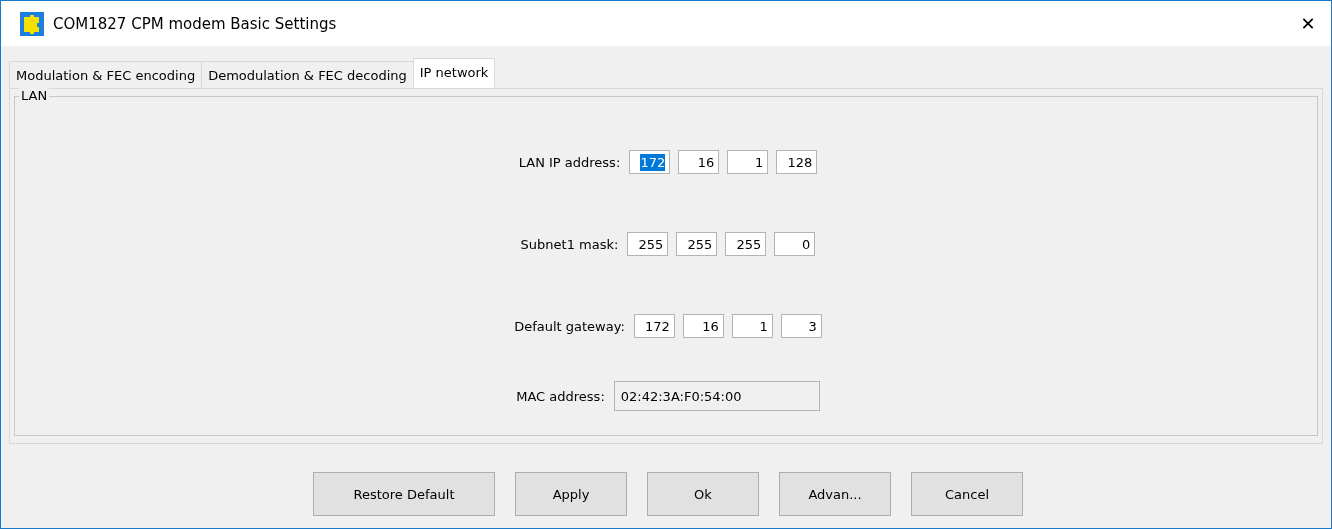  Describe the element at coordinates (569, 244) in the screenshot. I see `field-label: Subnet1 mask:` at that location.